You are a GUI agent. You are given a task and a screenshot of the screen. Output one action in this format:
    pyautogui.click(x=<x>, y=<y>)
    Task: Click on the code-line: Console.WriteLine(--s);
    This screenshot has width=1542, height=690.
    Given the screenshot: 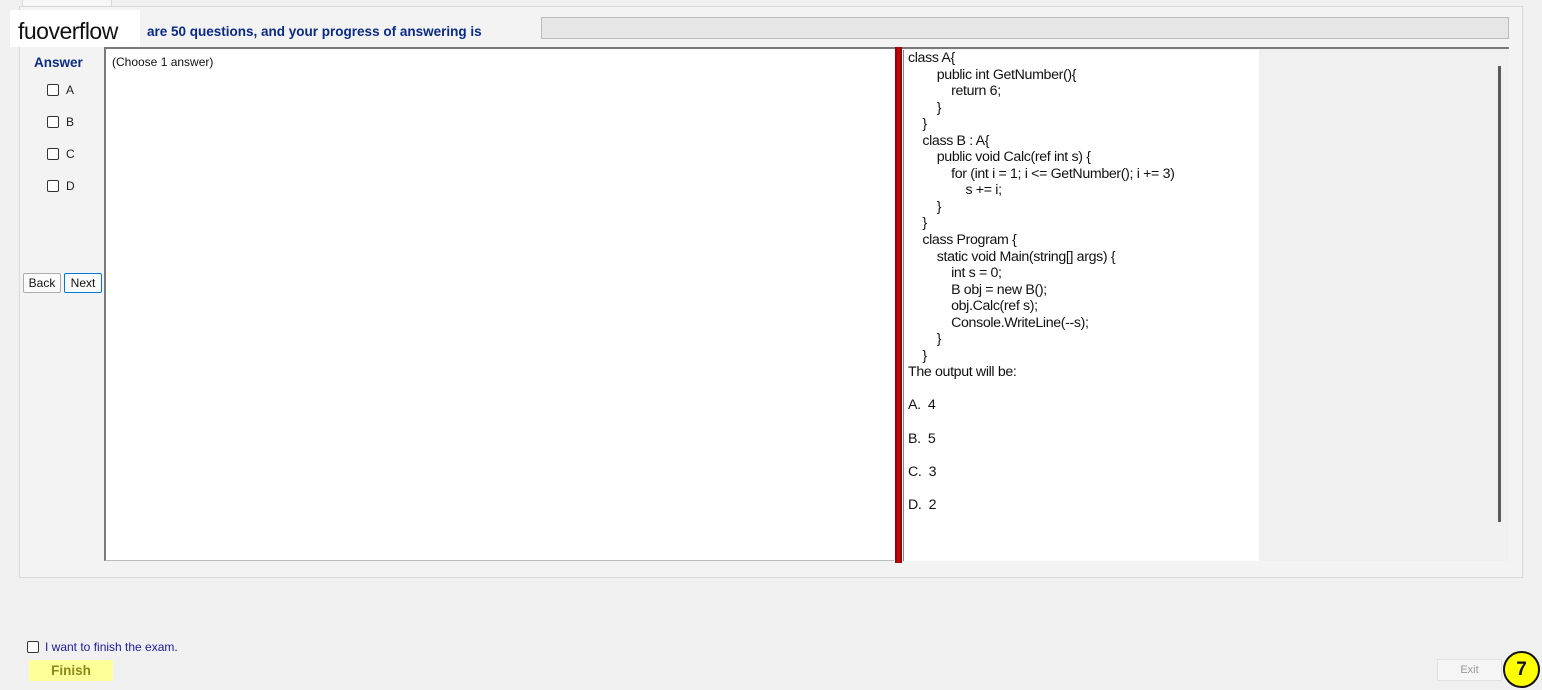 What is the action you would take?
    pyautogui.click(x=998, y=322)
    